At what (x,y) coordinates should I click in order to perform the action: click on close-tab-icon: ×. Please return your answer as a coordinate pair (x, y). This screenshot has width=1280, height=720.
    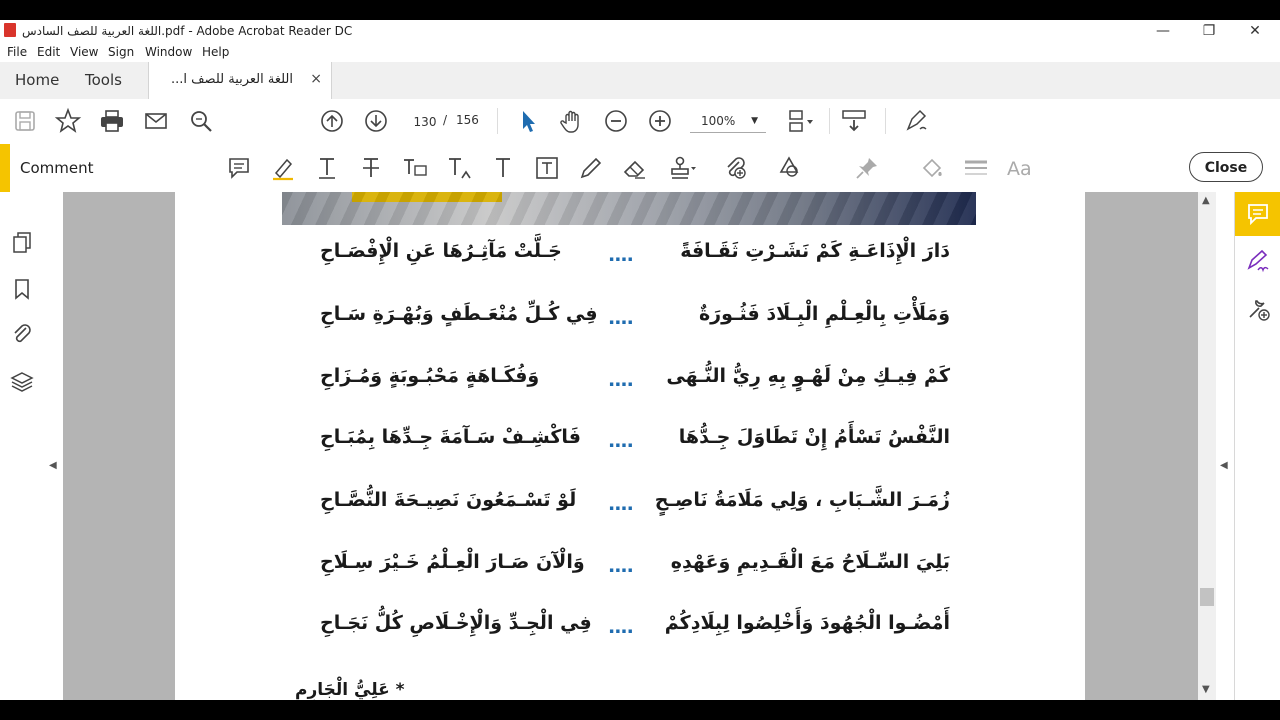
    Looking at the image, I should click on (316, 79).